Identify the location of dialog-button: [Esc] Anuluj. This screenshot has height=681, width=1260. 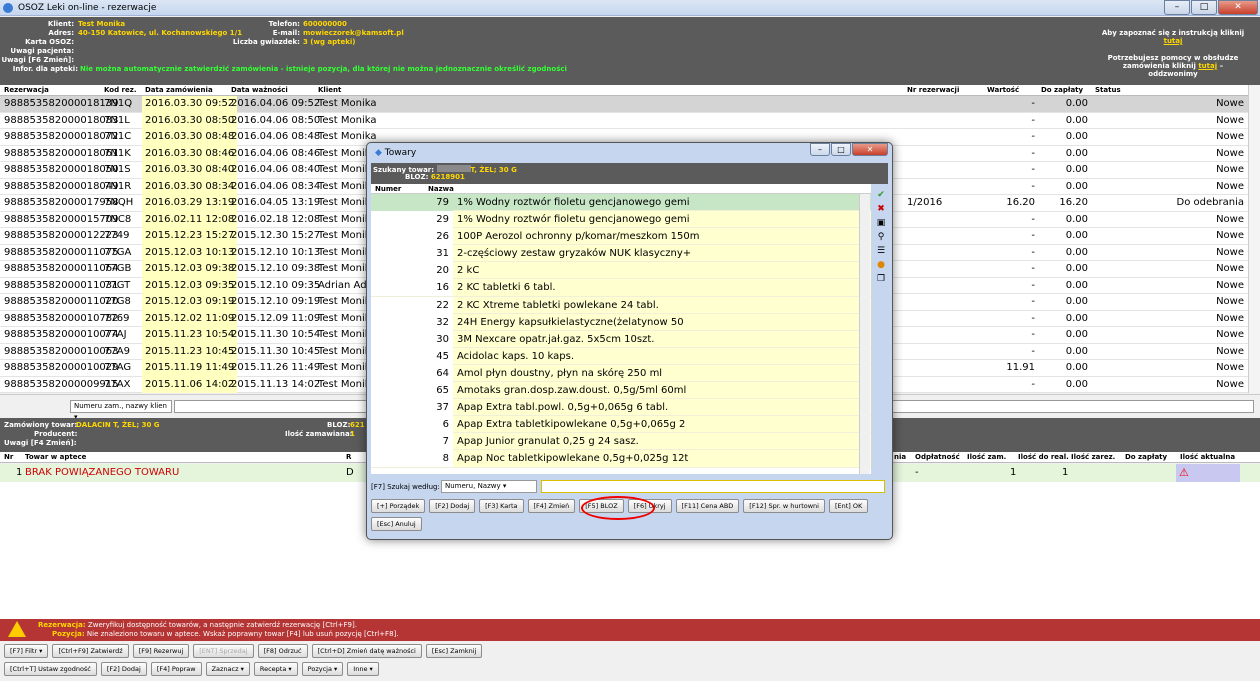
(396, 524).